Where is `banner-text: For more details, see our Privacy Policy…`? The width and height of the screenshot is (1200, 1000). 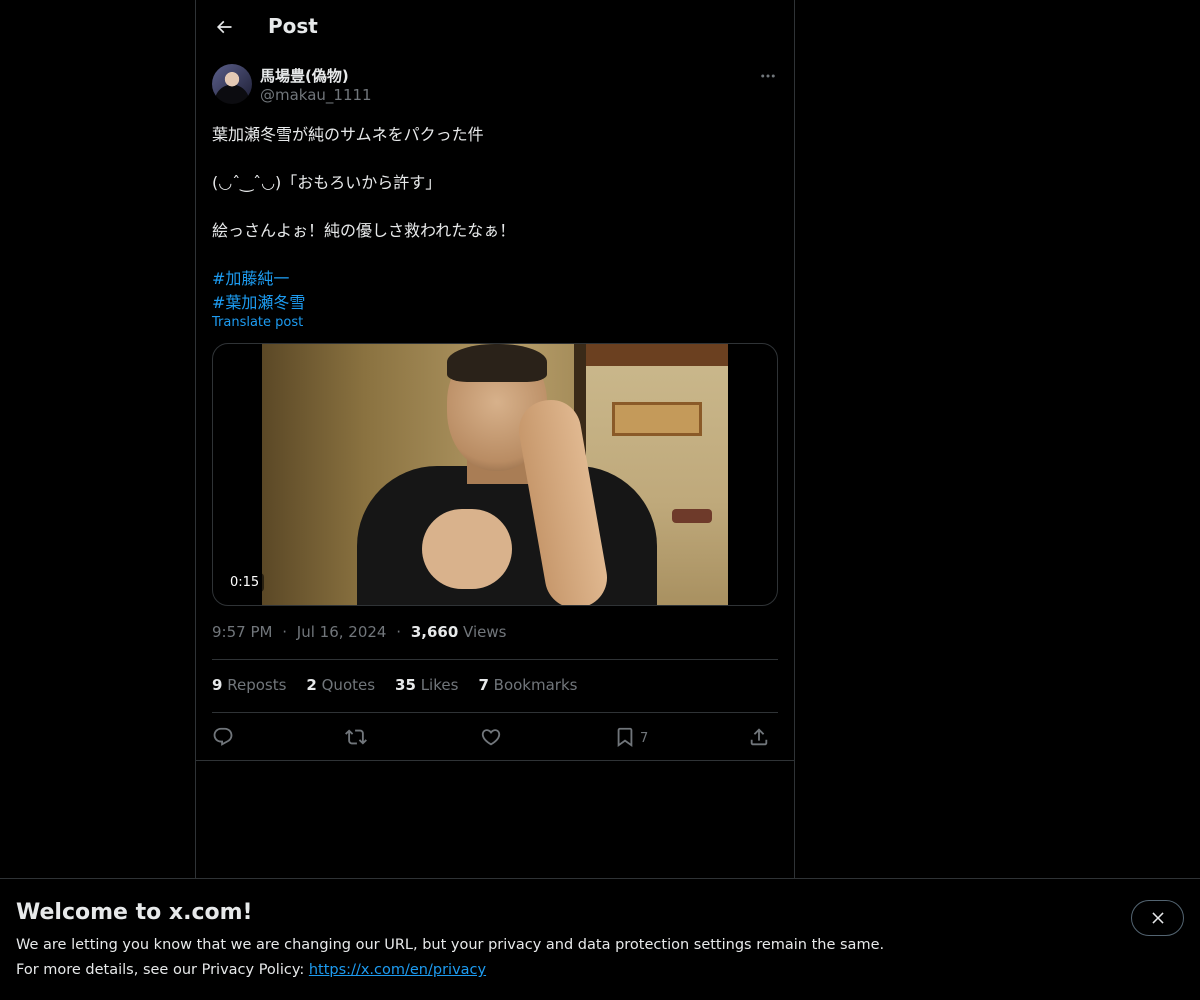
banner-text: For more details, see our Privacy Policy… is located at coordinates (251, 970).